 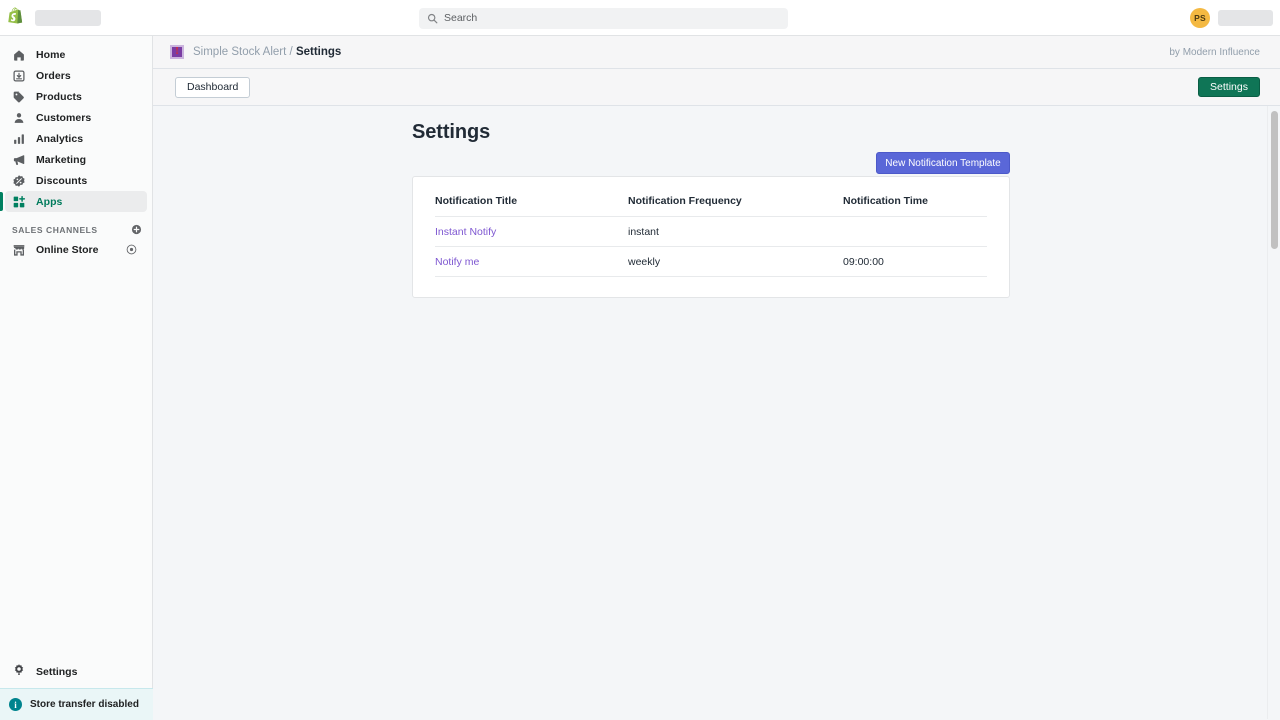 What do you see at coordinates (915, 231) in the screenshot?
I see `cell-time` at bounding box center [915, 231].